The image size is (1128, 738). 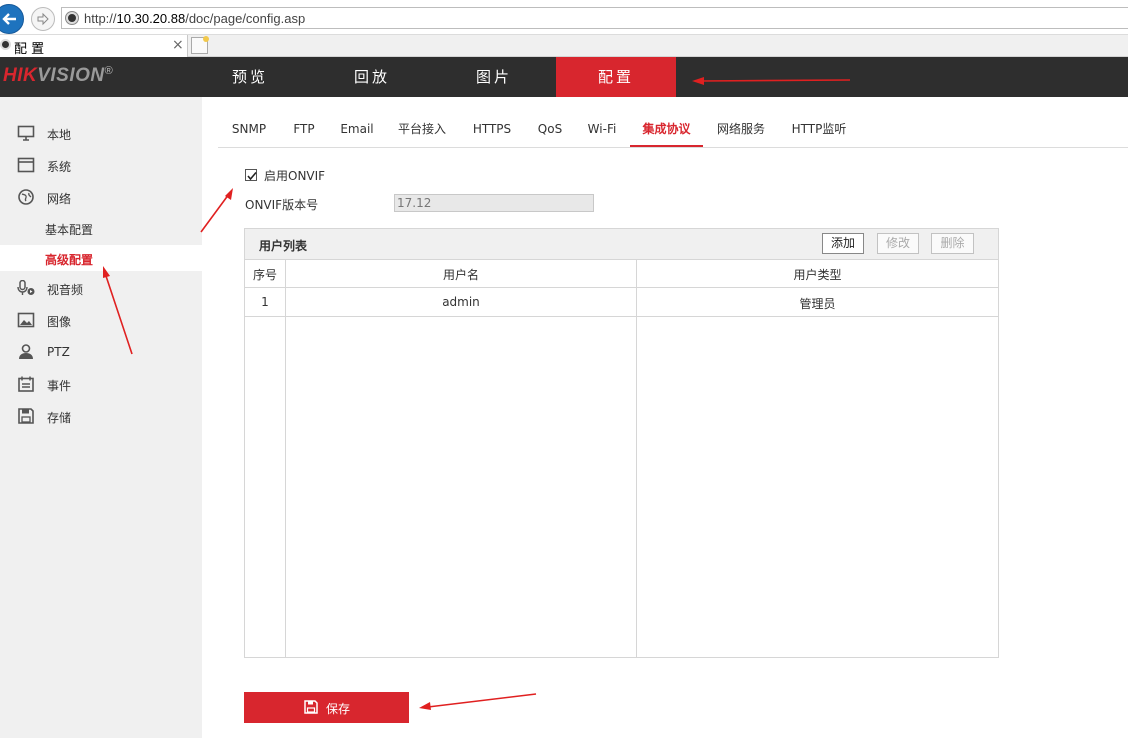 What do you see at coordinates (101, 197) in the screenshot?
I see `sidebar-item-network: 网络` at bounding box center [101, 197].